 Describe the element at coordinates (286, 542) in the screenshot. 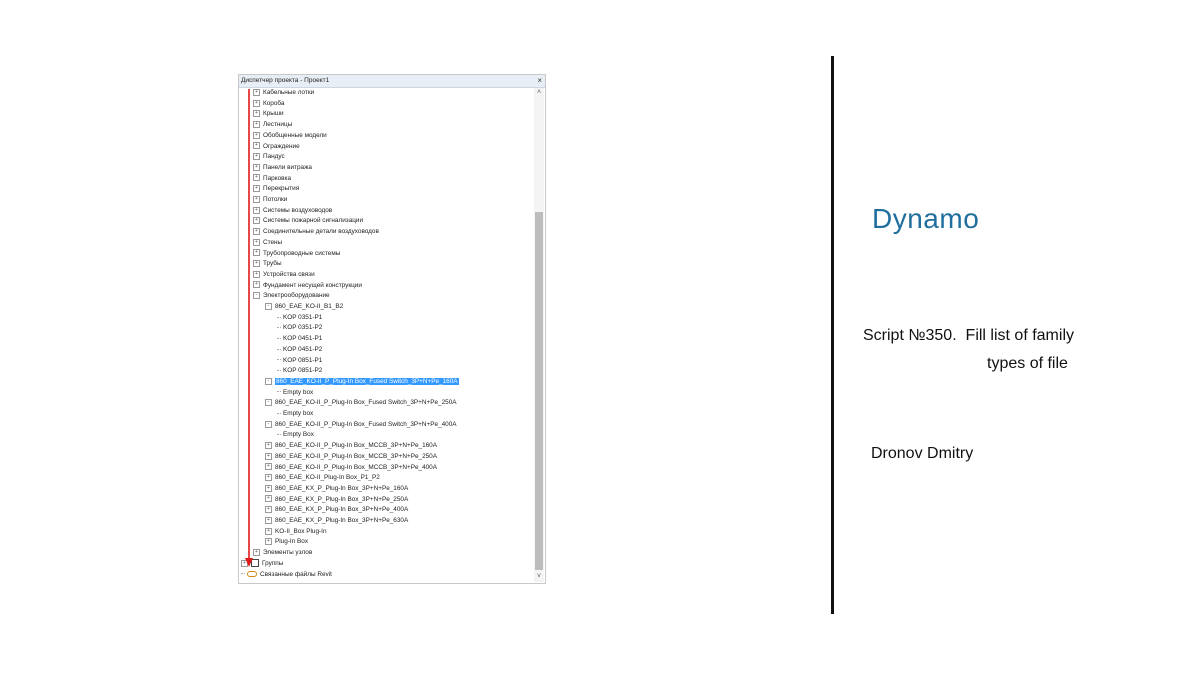

I see `tree-row: + Plug-In Box` at that location.